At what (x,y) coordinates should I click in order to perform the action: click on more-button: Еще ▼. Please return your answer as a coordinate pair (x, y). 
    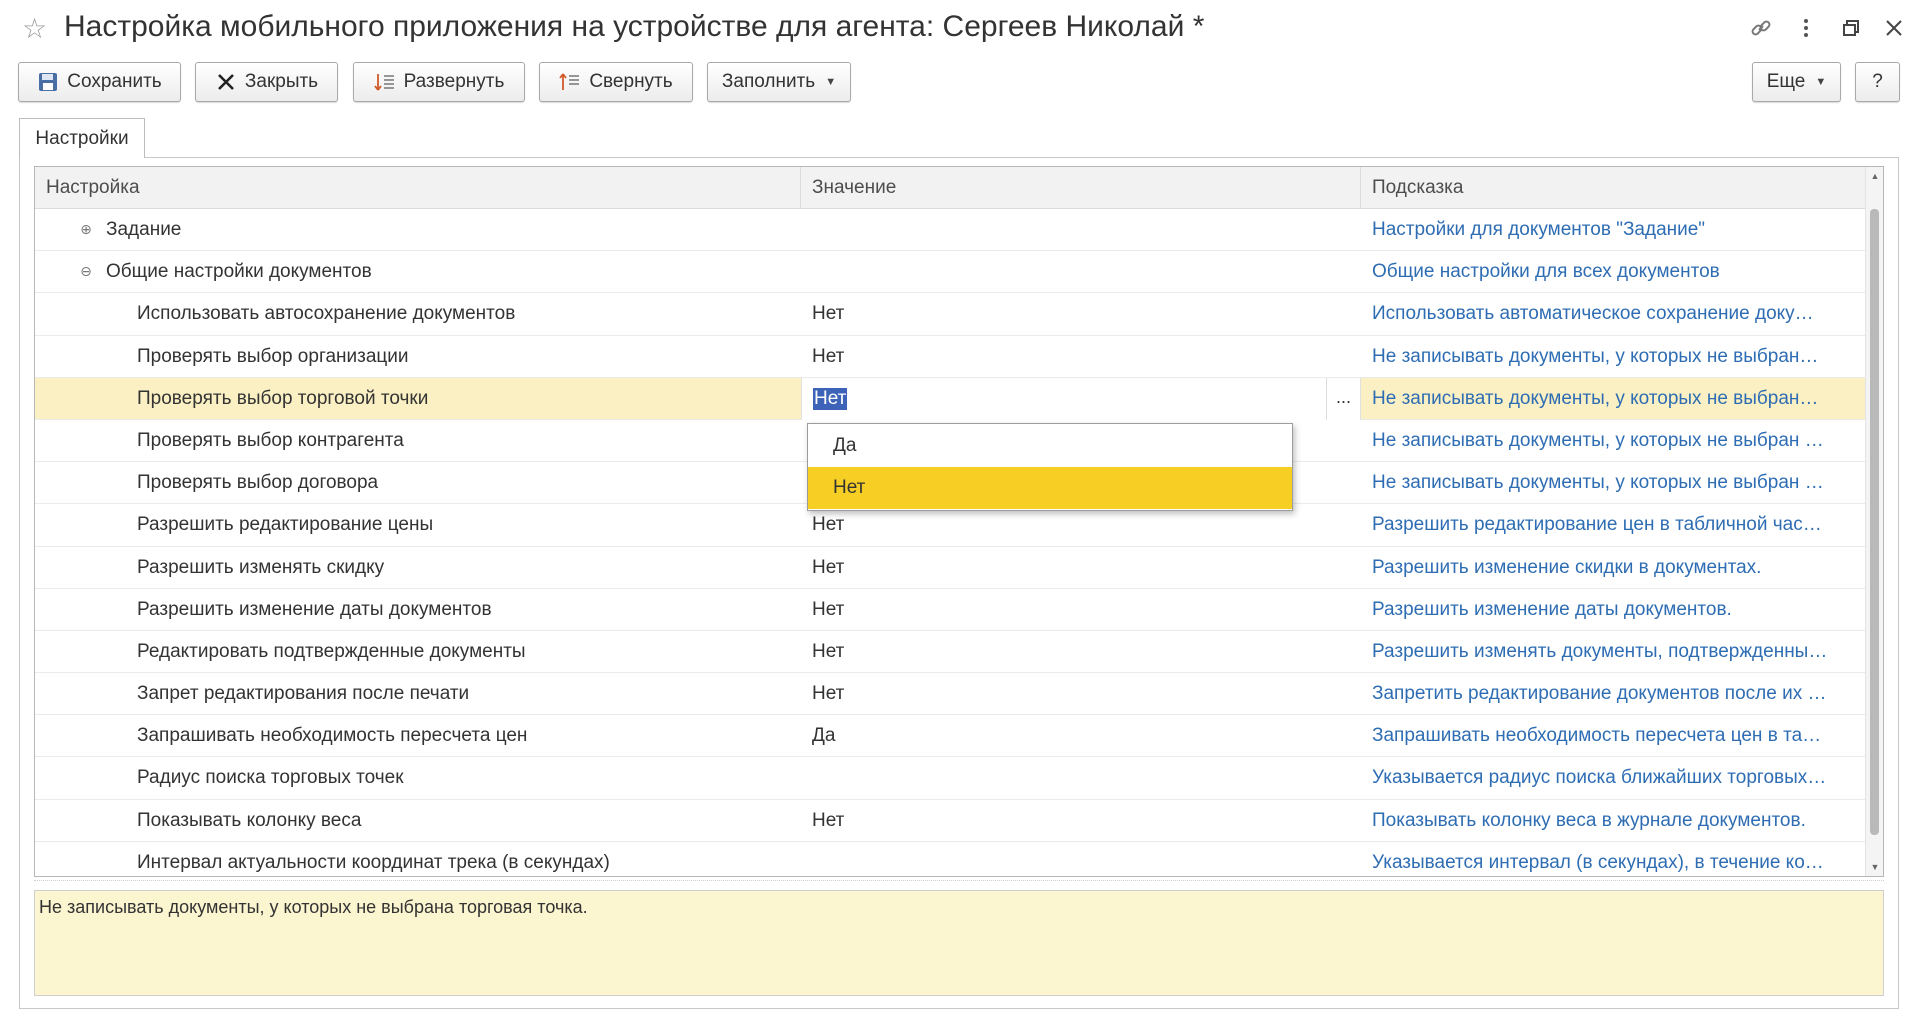
    Looking at the image, I should click on (1796, 82).